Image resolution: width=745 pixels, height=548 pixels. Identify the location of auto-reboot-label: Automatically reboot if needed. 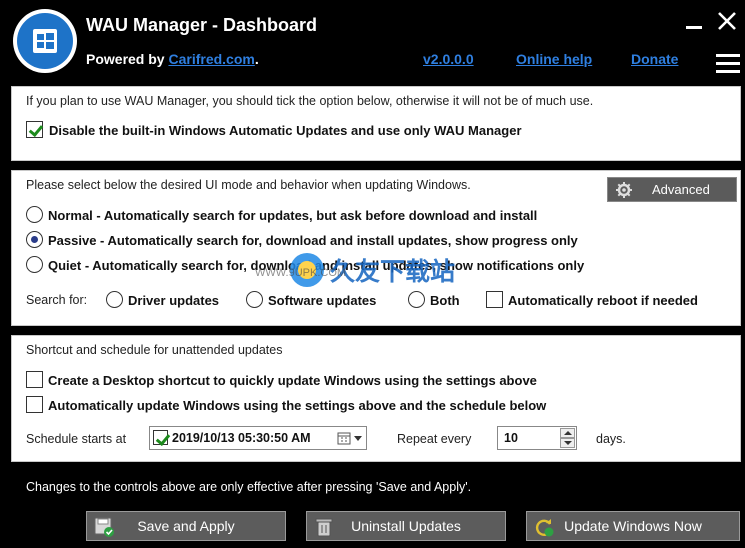
(603, 300).